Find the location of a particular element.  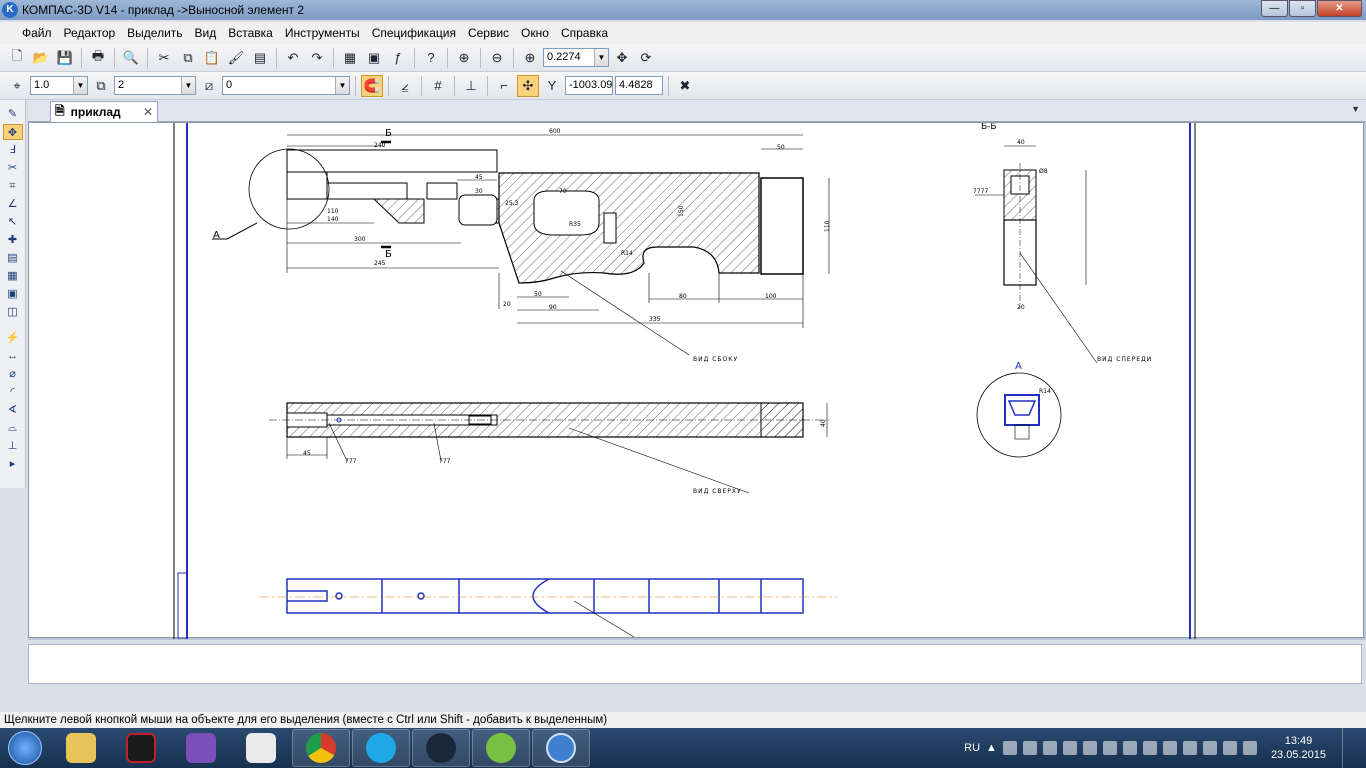

variables-icon: ƒ is located at coordinates (398, 58).